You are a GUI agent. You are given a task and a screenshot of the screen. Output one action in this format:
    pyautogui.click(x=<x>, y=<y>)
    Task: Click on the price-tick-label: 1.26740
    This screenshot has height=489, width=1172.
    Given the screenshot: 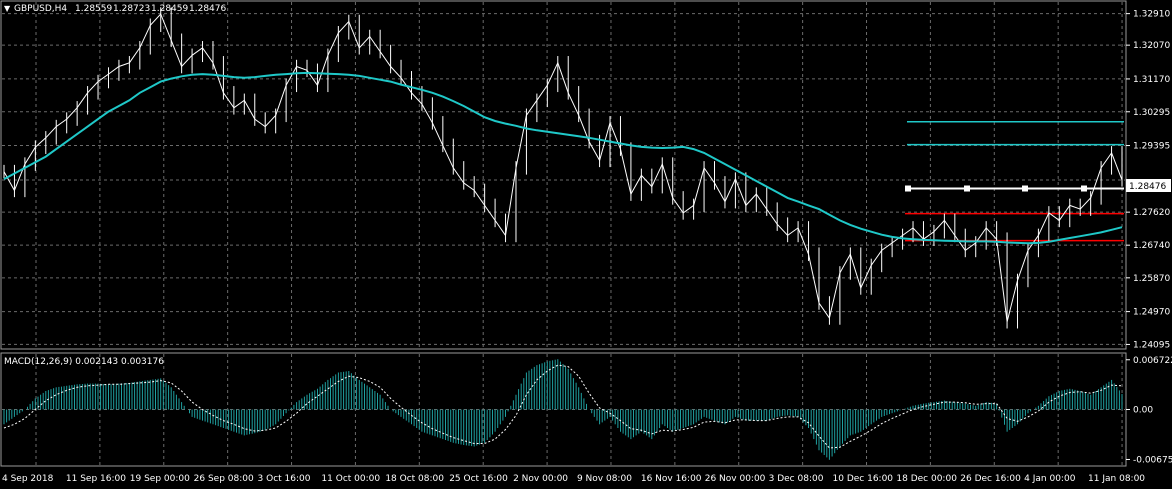 What is the action you would take?
    pyautogui.click(x=1151, y=246)
    